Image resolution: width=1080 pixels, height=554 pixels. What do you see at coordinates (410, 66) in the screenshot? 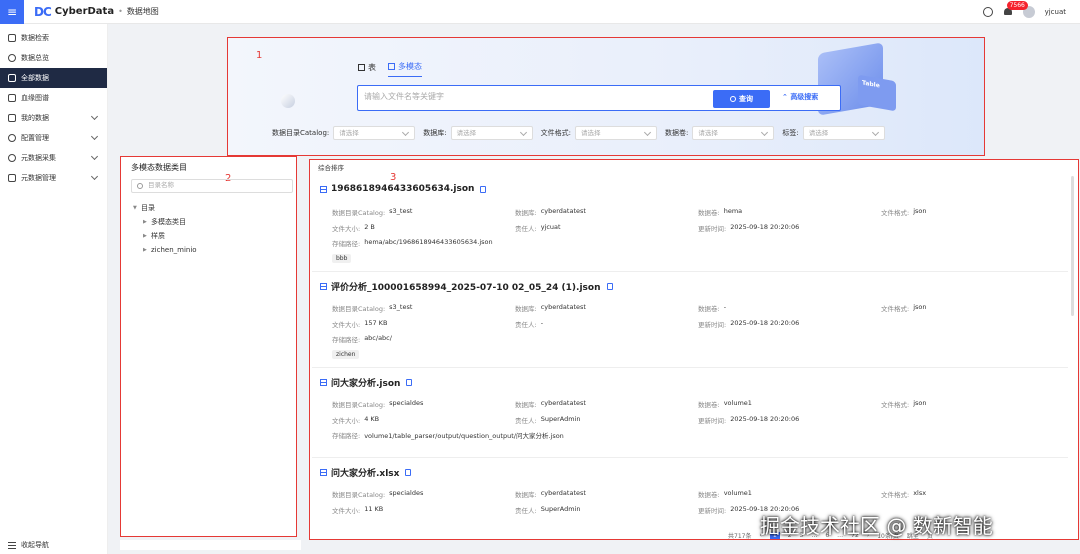
I see `tab-label: 多模态` at bounding box center [410, 66].